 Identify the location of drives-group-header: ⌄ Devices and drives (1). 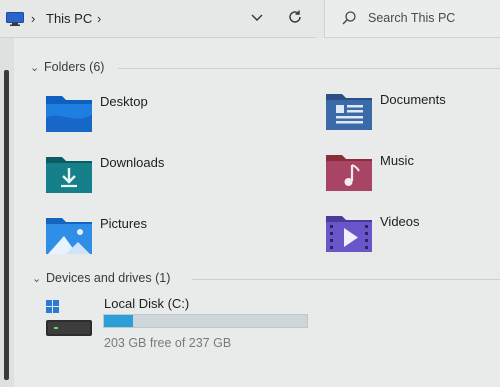
(266, 280).